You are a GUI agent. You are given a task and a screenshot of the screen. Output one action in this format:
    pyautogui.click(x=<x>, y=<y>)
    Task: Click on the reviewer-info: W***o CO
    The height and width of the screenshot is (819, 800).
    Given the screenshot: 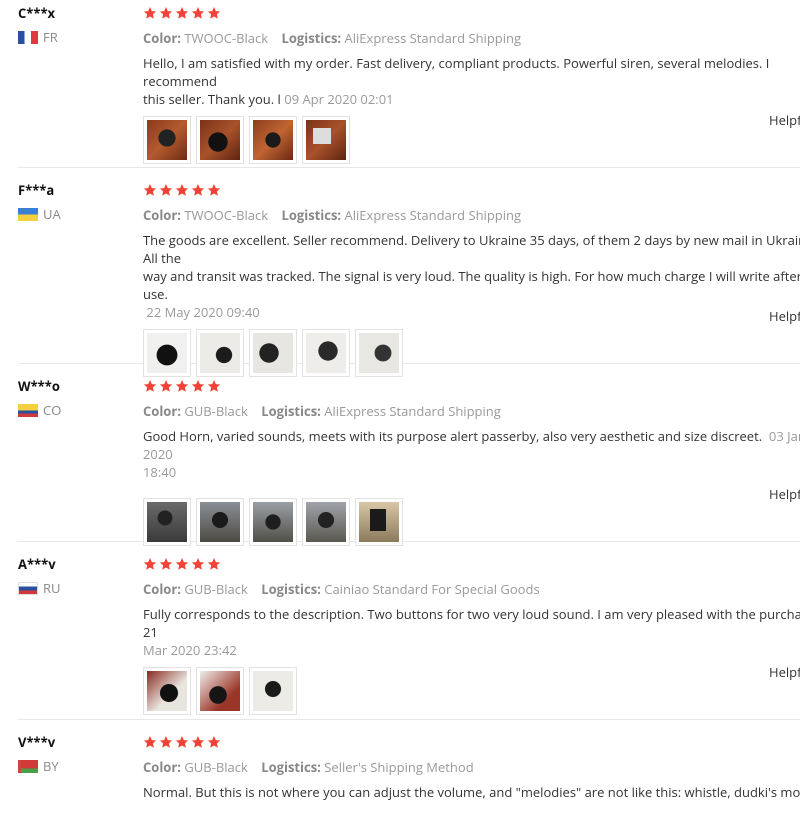 What is the action you would take?
    pyautogui.click(x=73, y=398)
    